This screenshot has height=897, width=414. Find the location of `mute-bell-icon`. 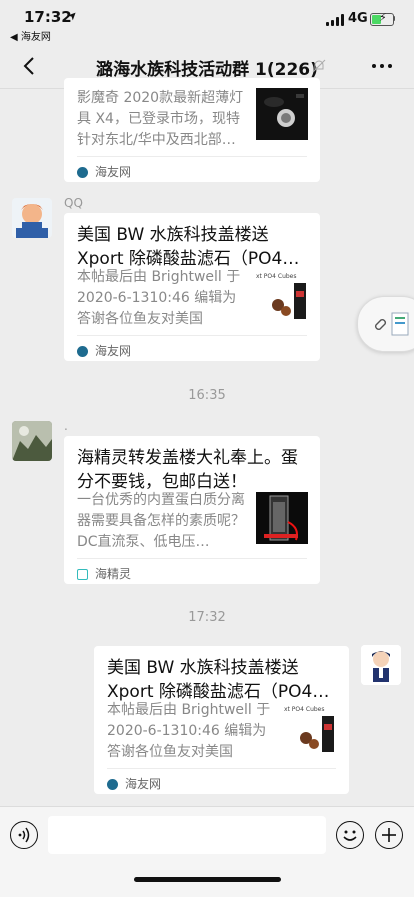

mute-bell-icon is located at coordinates (319, 66).